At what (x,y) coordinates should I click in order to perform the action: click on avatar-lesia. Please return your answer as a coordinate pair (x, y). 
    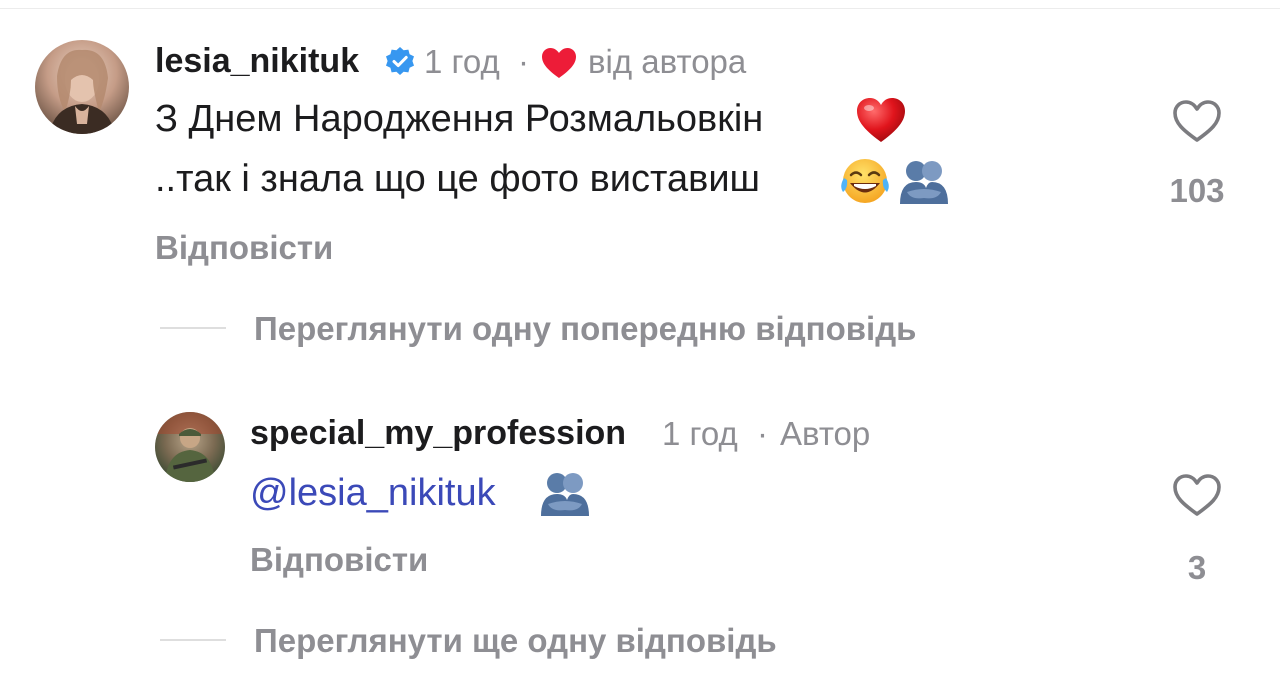
    Looking at the image, I should click on (82, 87).